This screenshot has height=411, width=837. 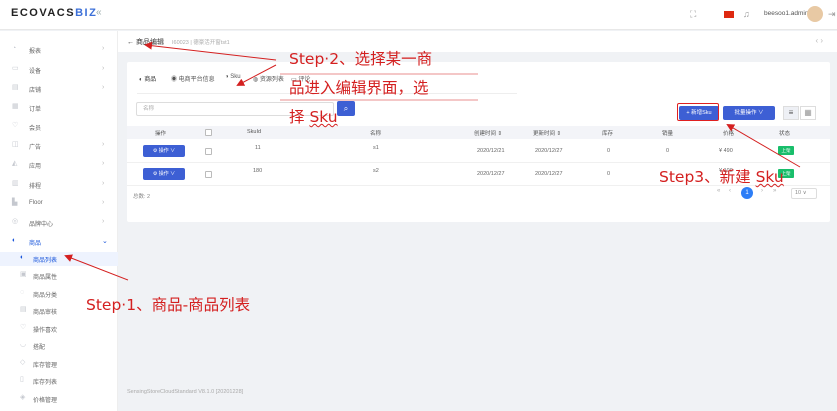 What do you see at coordinates (746, 14) in the screenshot?
I see `bell-icon: ♫` at bounding box center [746, 14].